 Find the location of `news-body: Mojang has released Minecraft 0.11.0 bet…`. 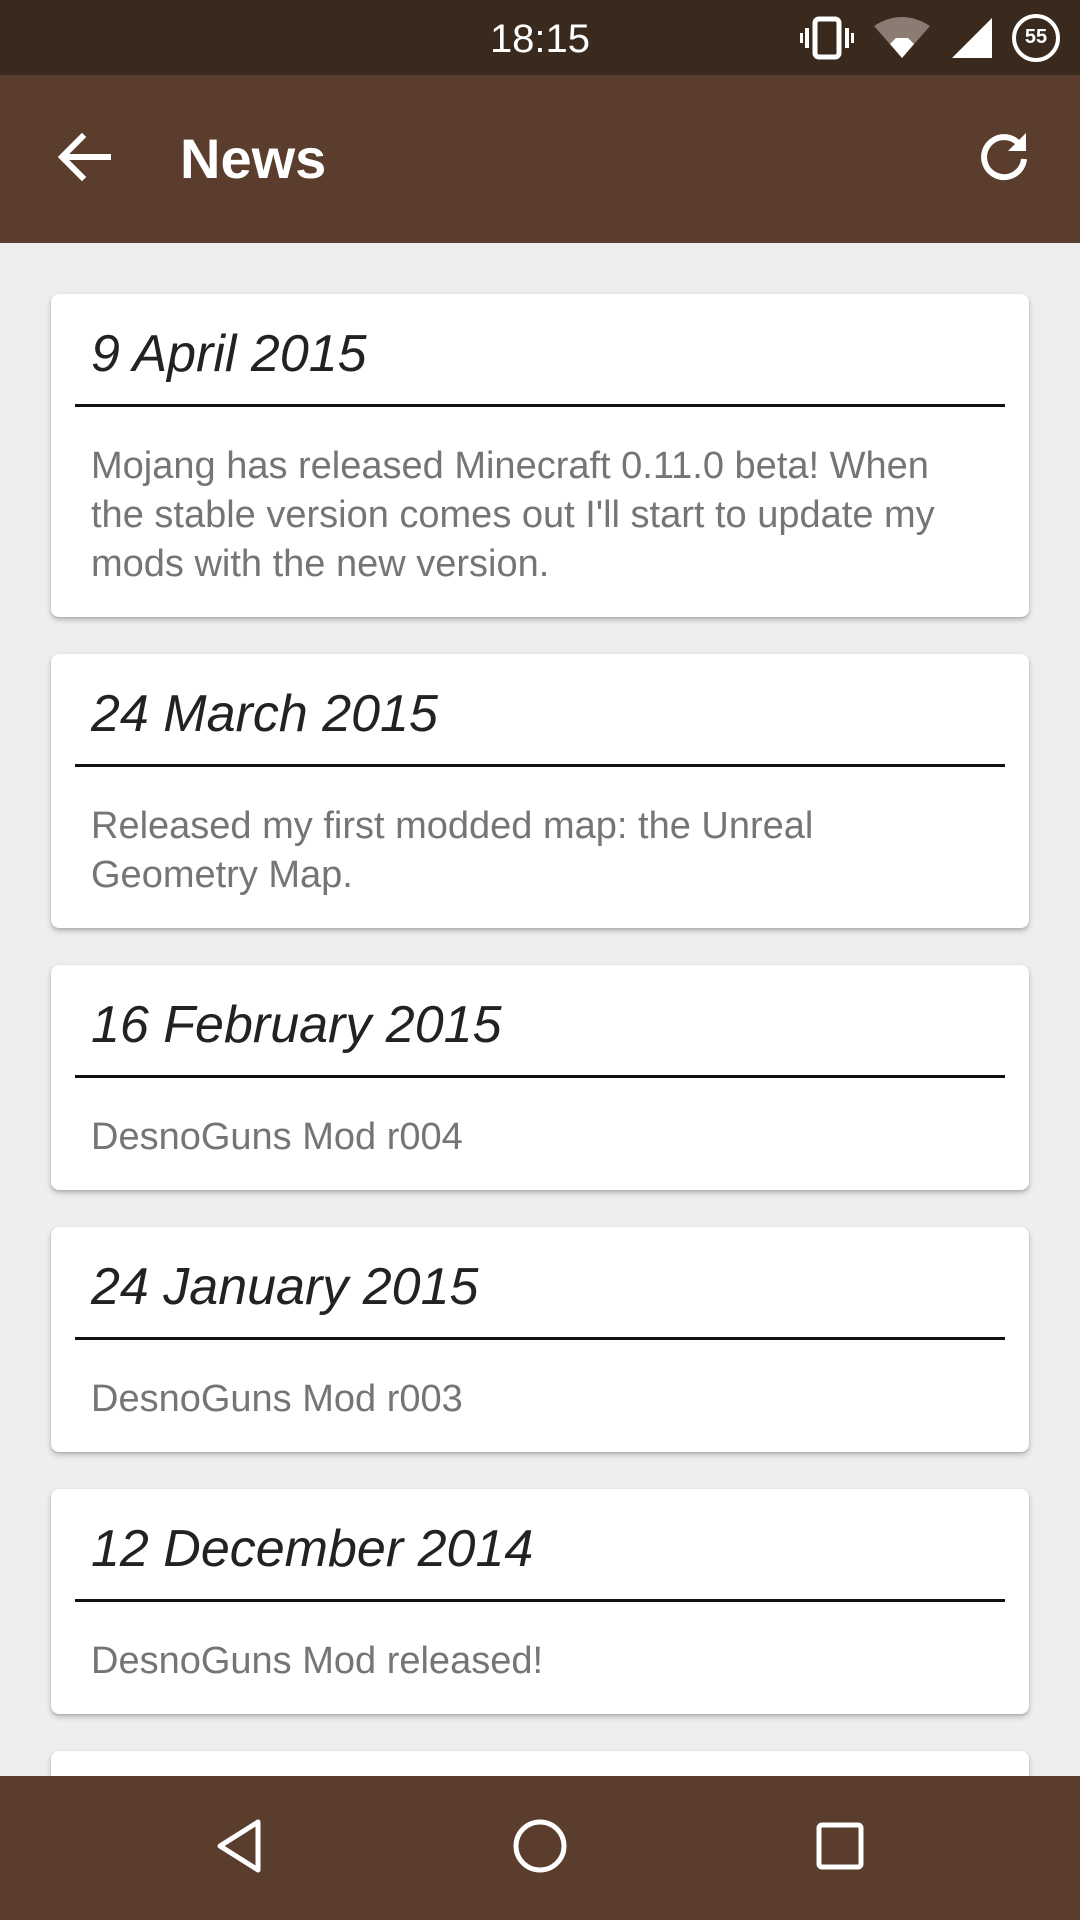

news-body: Mojang has released Minecraft 0.11.0 bet… is located at coordinates (513, 515).